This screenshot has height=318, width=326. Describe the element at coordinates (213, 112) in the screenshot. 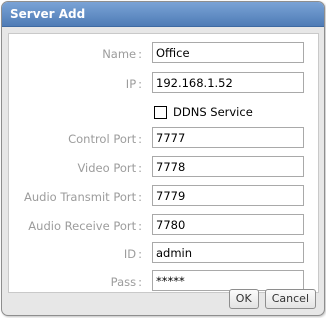

I see `ddns-service-label: DDNS Service` at that location.